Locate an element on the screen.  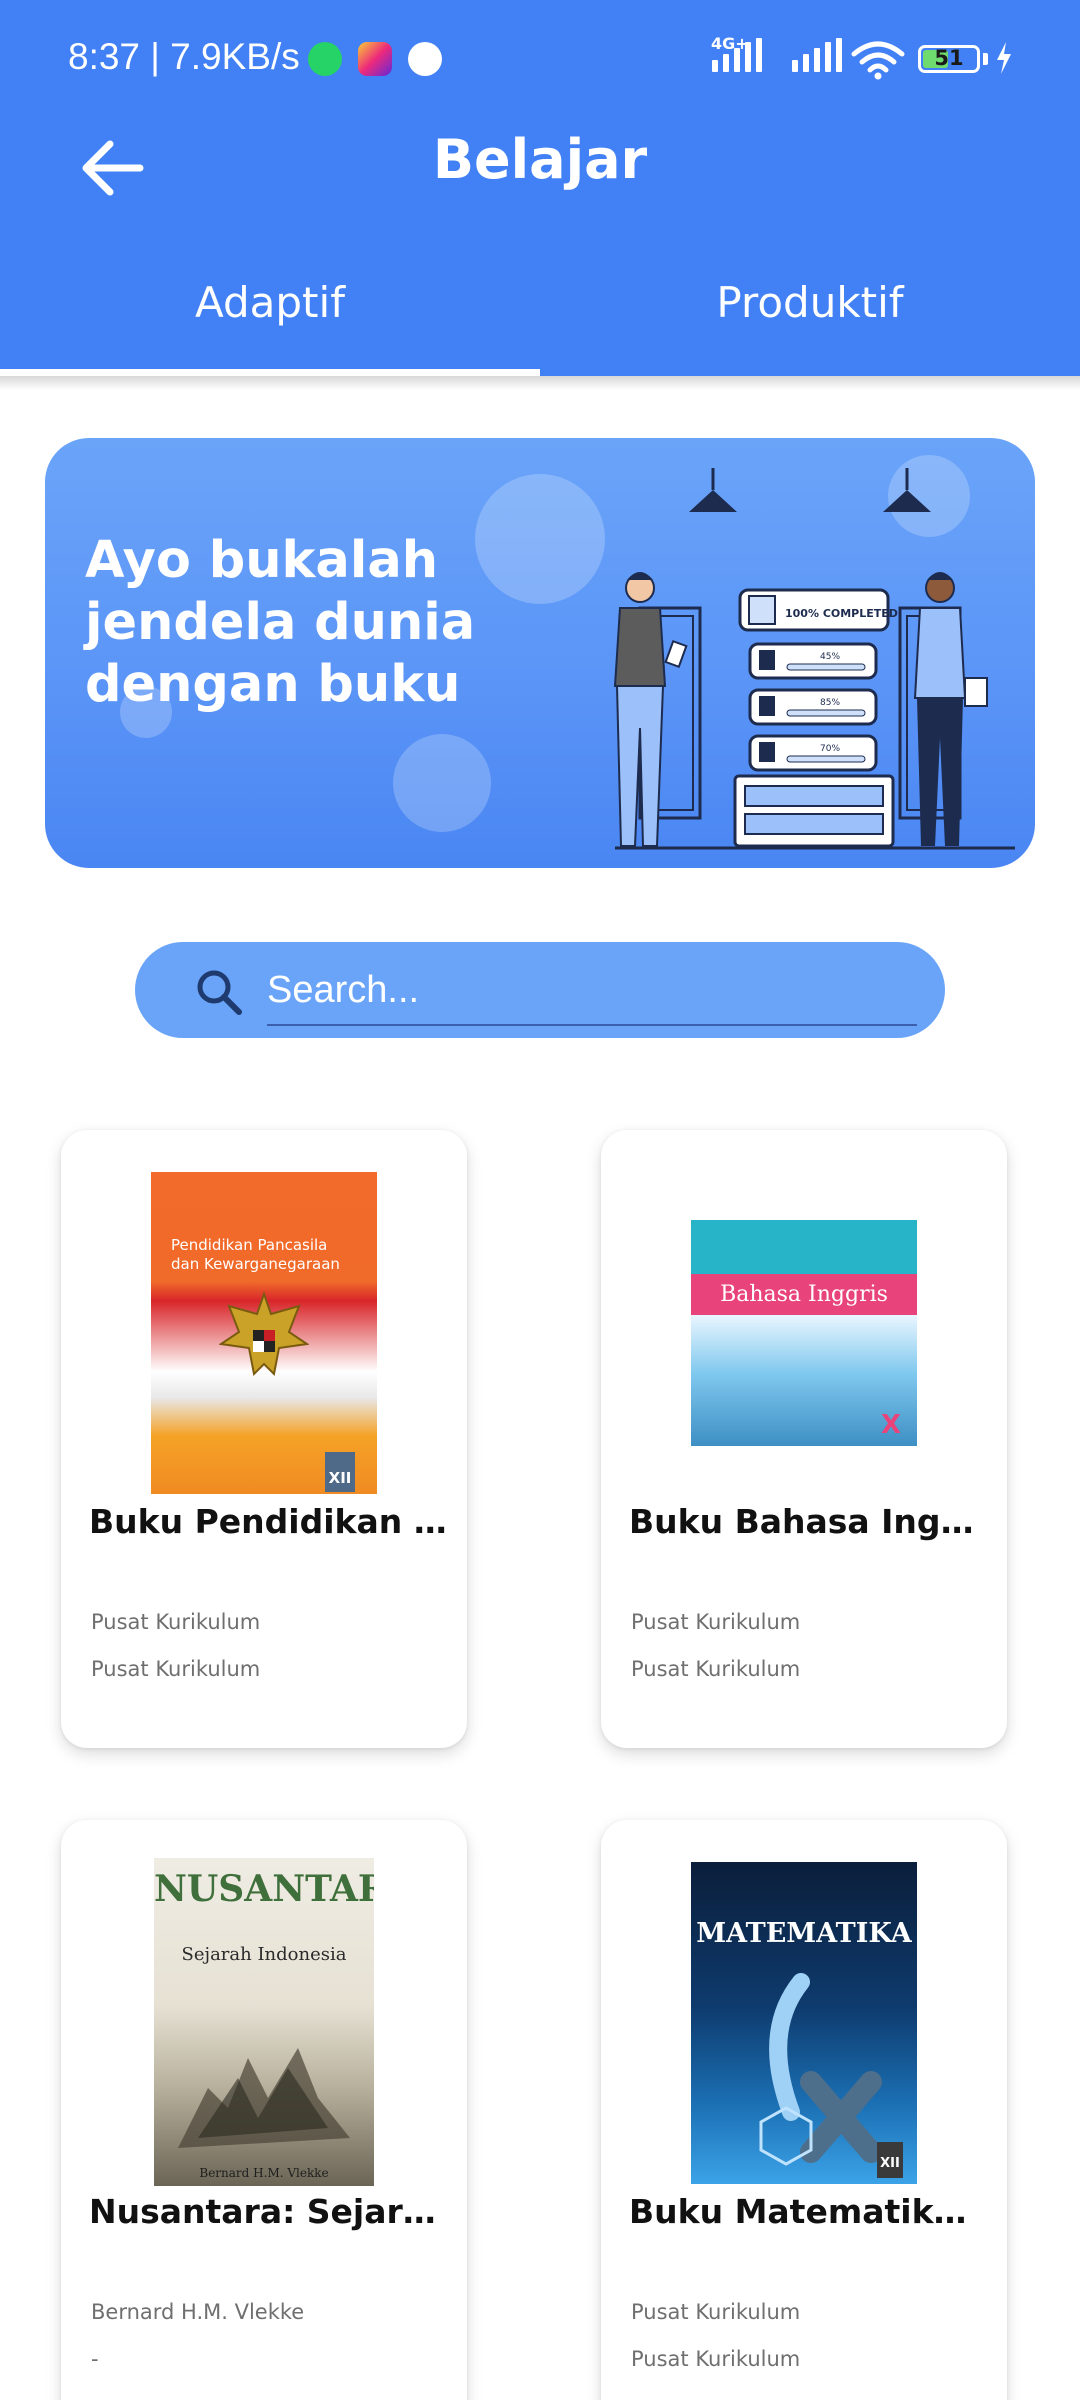
battery-level: 51 is located at coordinates (949, 58).